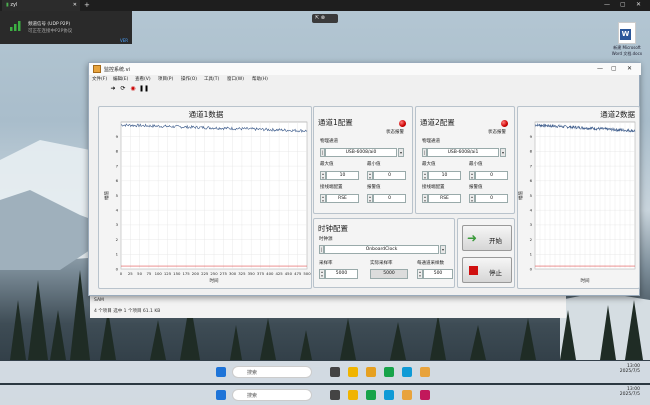 The height and width of the screenshot is (405, 650). I want to click on x-tick-label: 225, so click(205, 273).